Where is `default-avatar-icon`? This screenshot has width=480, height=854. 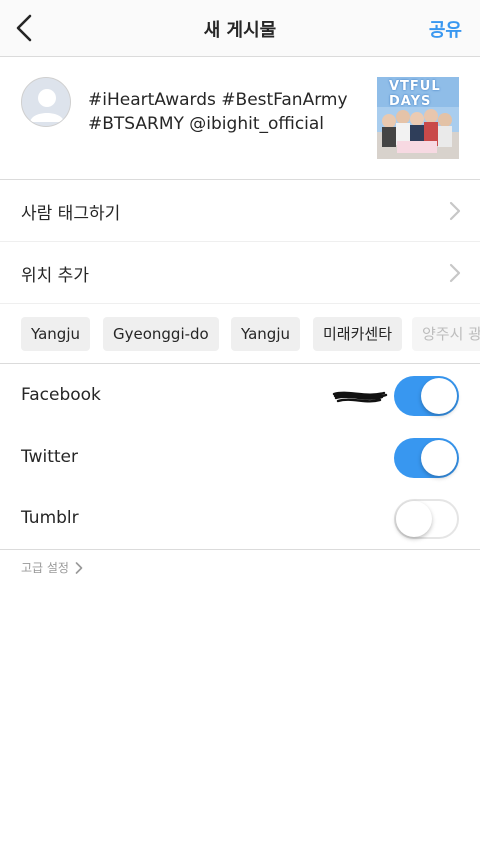
default-avatar-icon is located at coordinates (46, 102).